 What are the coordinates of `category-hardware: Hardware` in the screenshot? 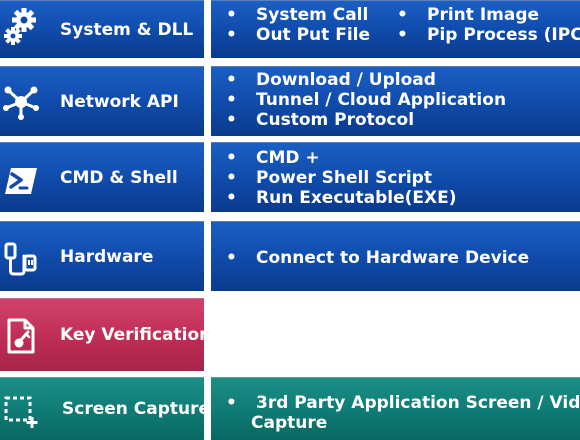 It's located at (102, 256).